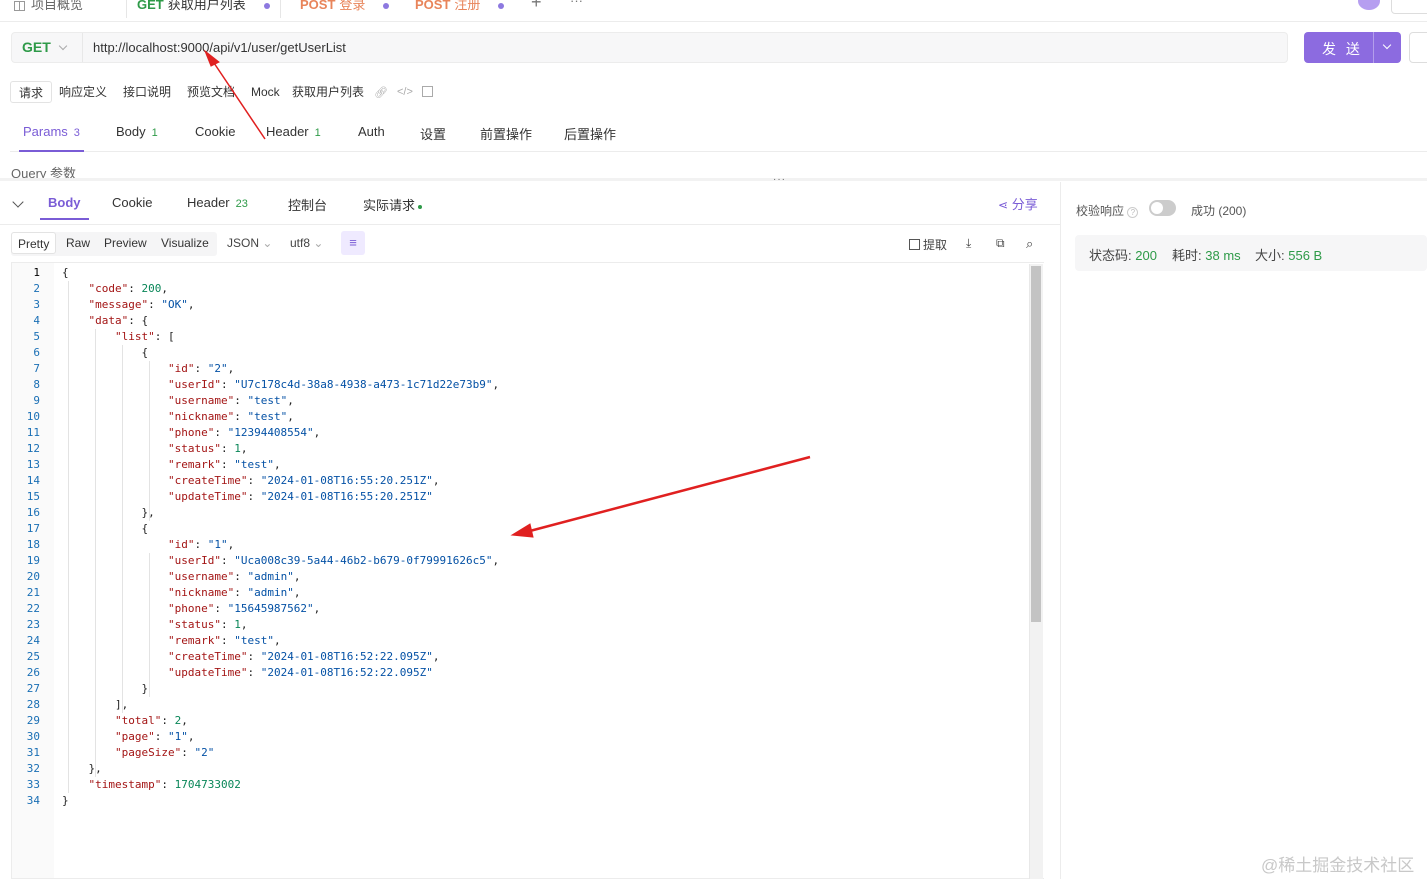 The image size is (1427, 879). Describe the element at coordinates (33, 448) in the screenshot. I see `line-number: 12` at that location.